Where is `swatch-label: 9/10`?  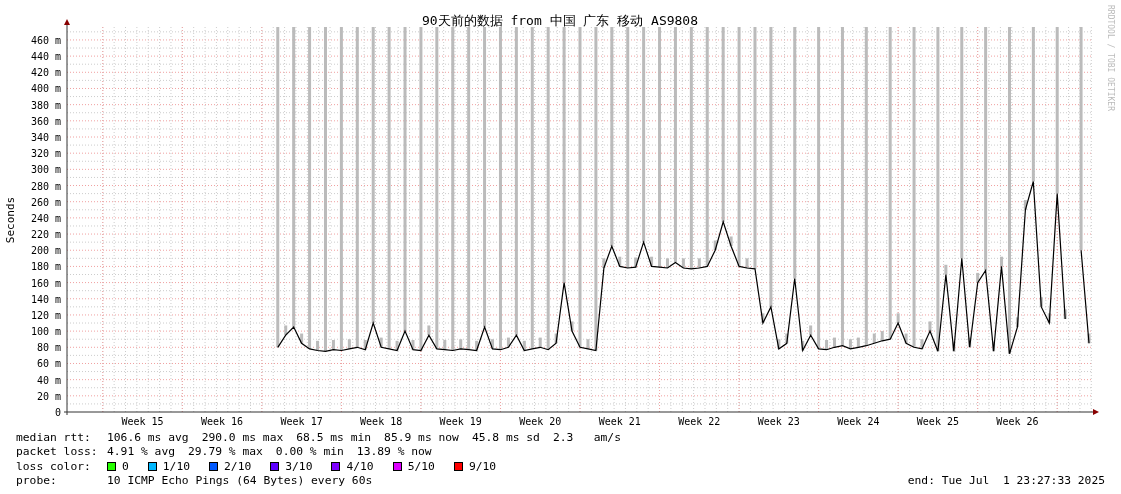 swatch-label: 9/10 is located at coordinates (482, 466).